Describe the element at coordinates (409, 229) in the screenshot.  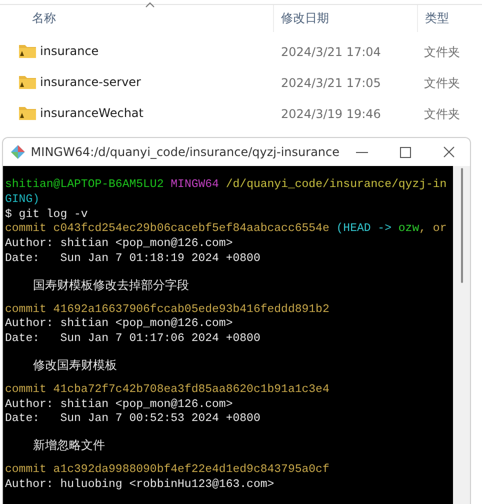
I see `terminal-text: ozw` at that location.